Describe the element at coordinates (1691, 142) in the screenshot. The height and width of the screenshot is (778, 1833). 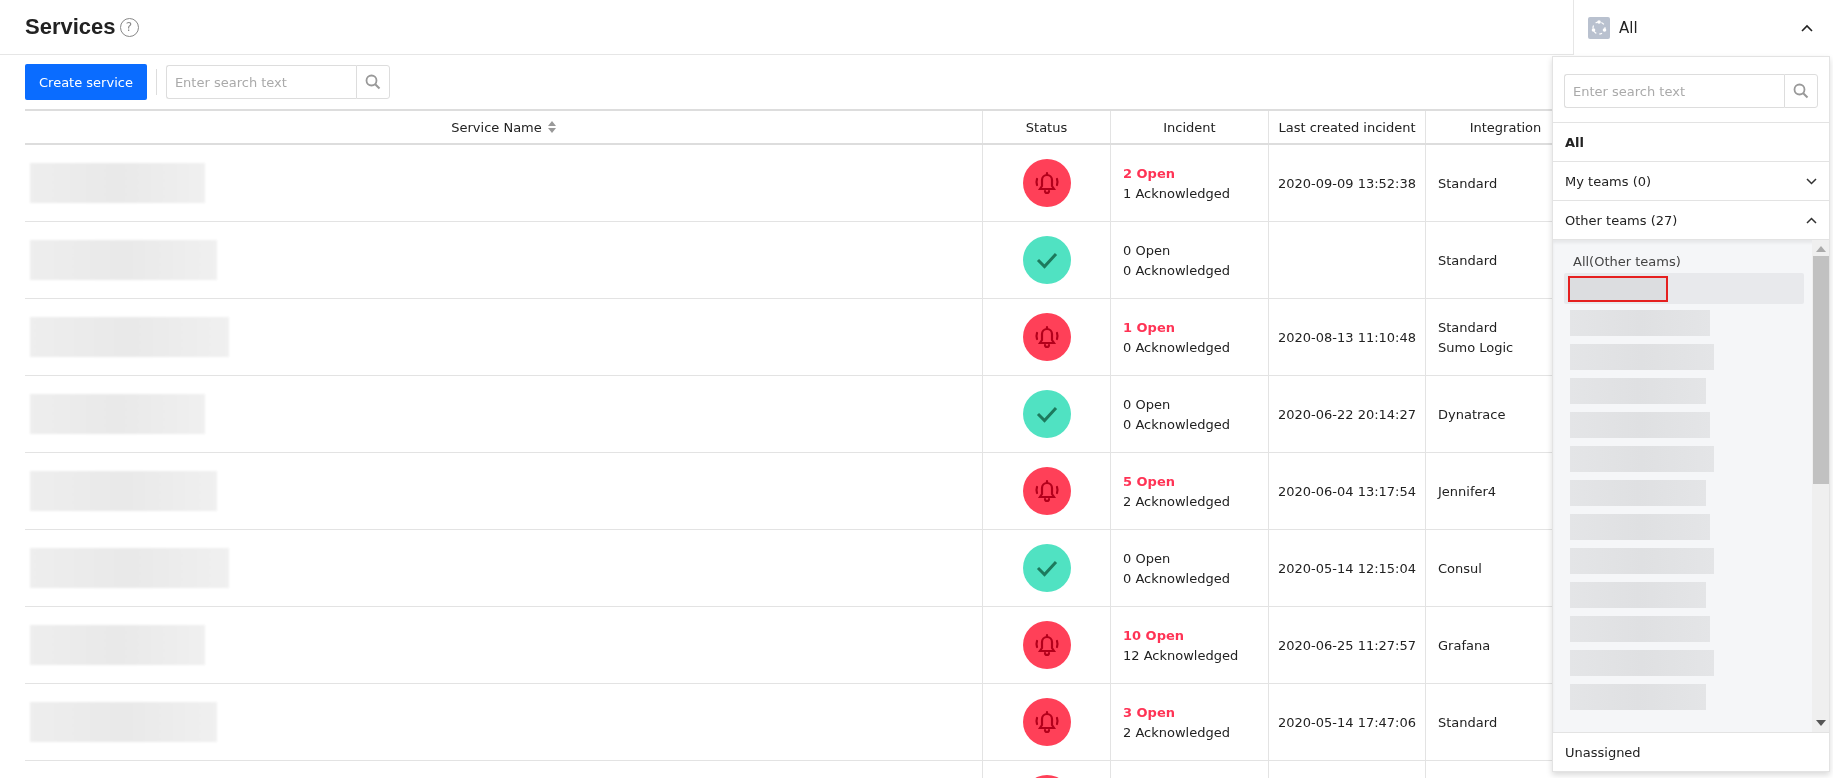
I see `all-teams-option: All` at that location.